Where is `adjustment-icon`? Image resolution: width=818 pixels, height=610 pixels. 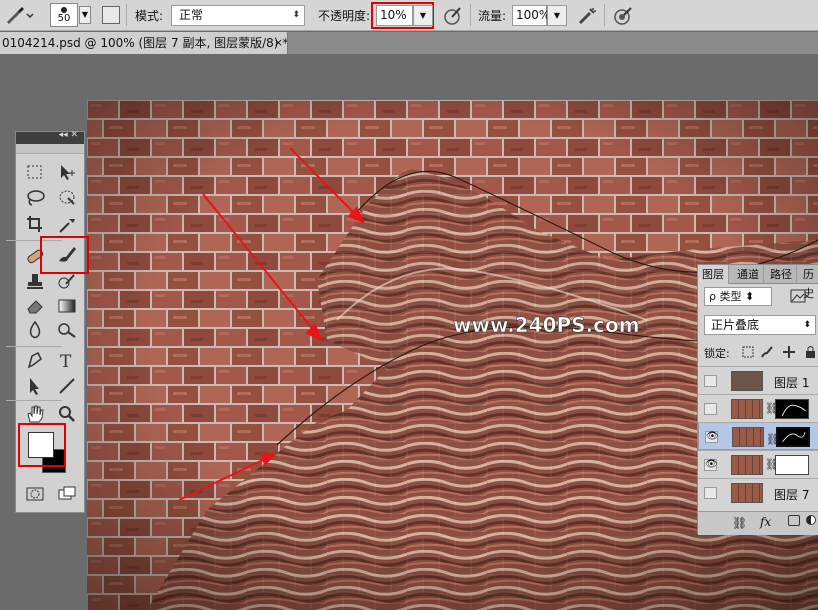 adjustment-icon is located at coordinates (811, 520).